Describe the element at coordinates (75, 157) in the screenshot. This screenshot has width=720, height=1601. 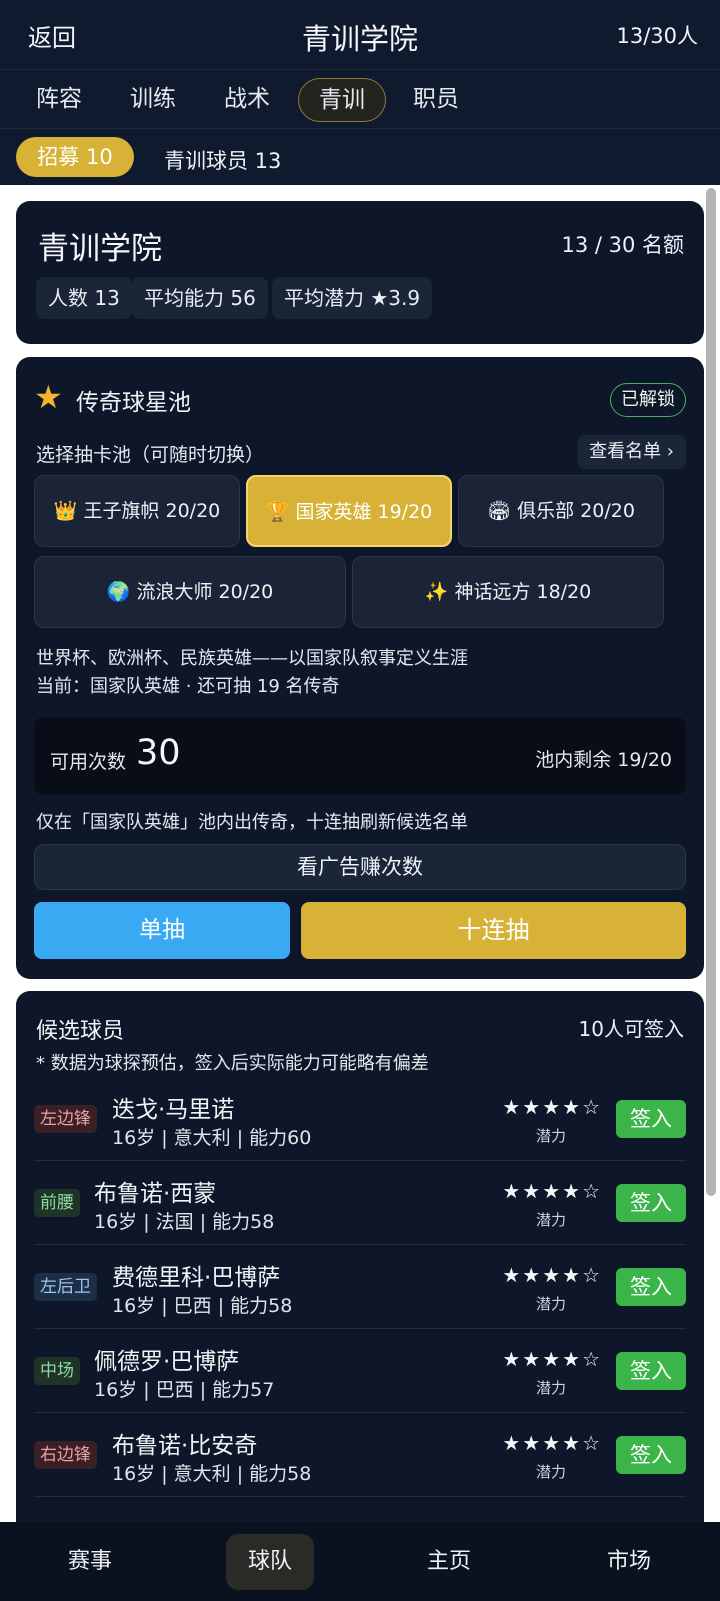
I see `recruit-tab: 招募 10` at that location.